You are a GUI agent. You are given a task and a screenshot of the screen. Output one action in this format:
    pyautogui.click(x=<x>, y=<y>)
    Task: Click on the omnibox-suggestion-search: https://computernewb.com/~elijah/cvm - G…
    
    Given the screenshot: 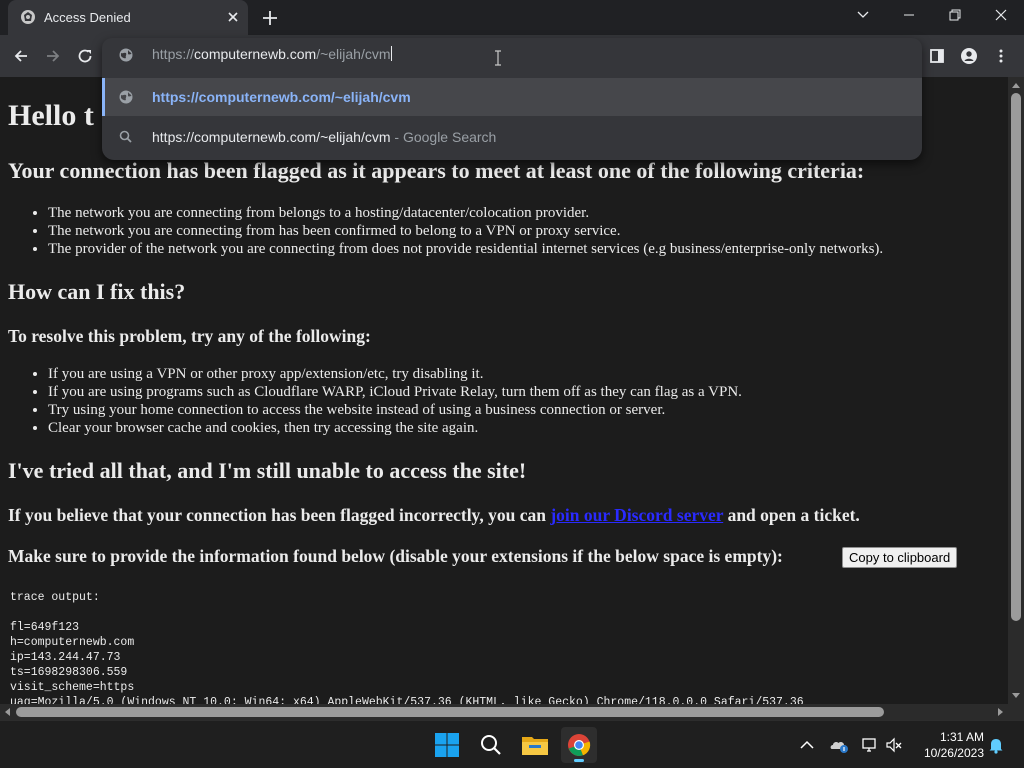 What is the action you would take?
    pyautogui.click(x=512, y=137)
    